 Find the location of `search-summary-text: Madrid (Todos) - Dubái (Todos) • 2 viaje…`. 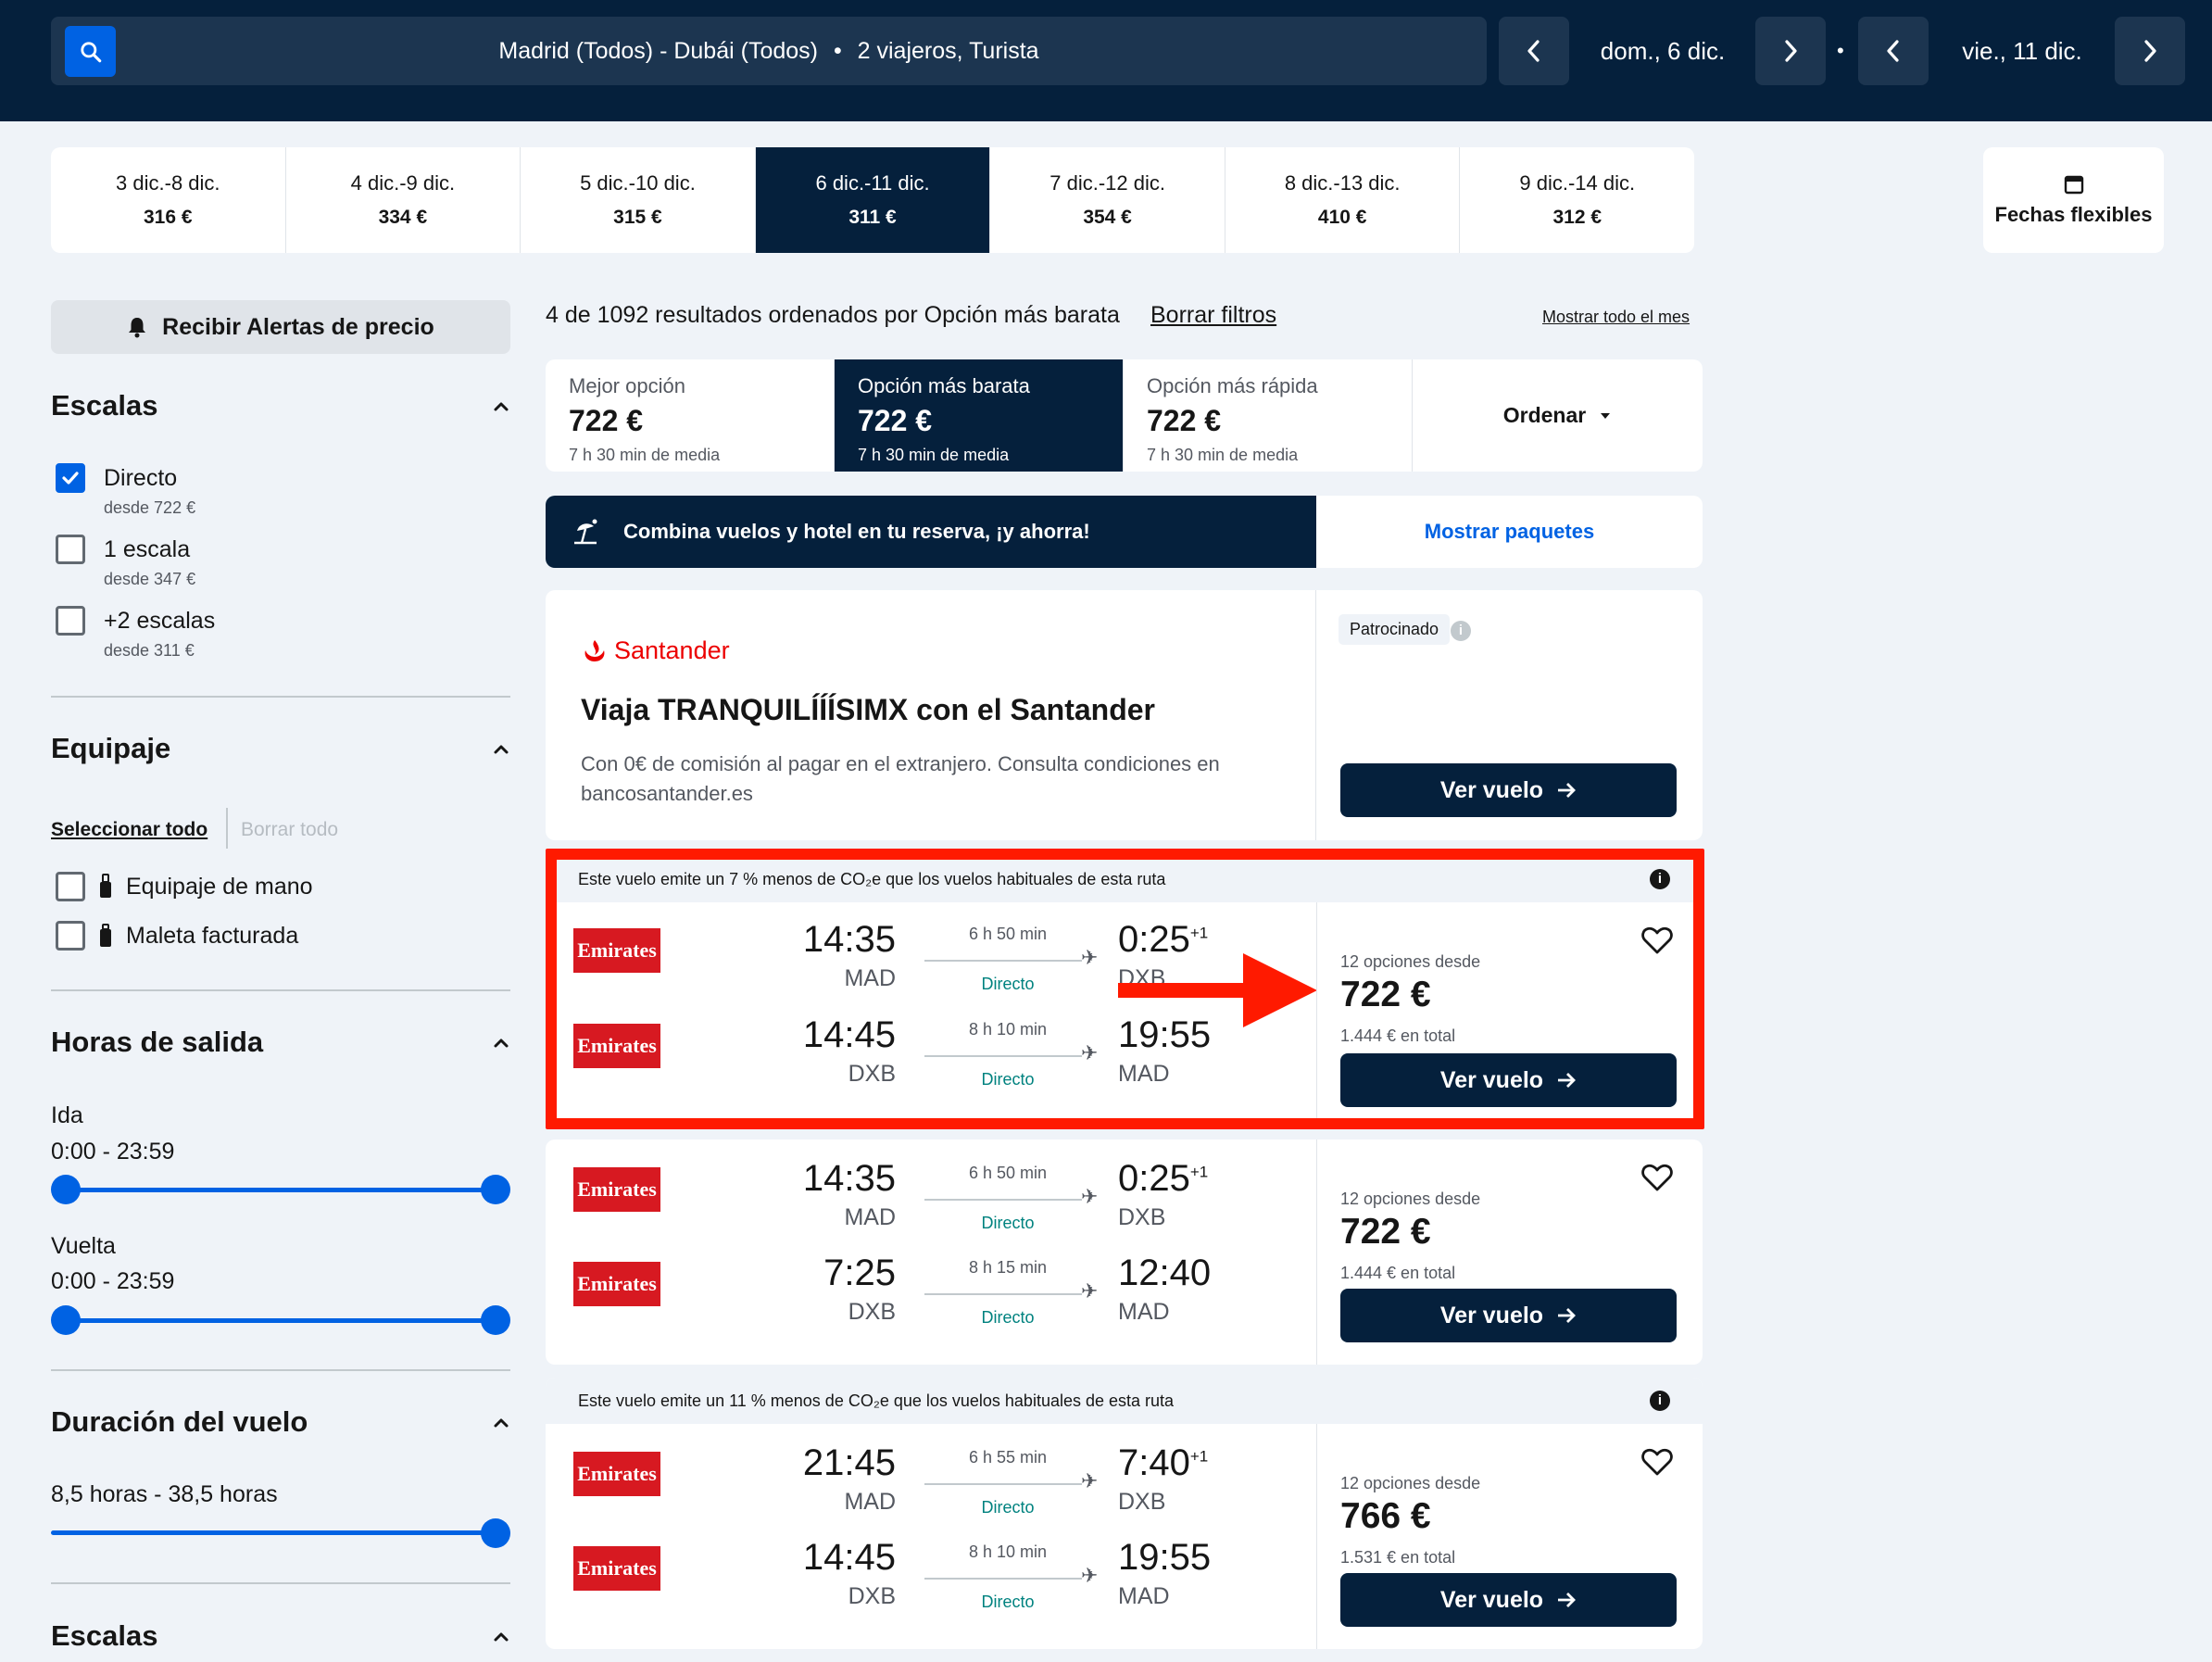

search-summary-text: Madrid (Todos) - Dubái (Todos) • 2 viaje… is located at coordinates (769, 51).